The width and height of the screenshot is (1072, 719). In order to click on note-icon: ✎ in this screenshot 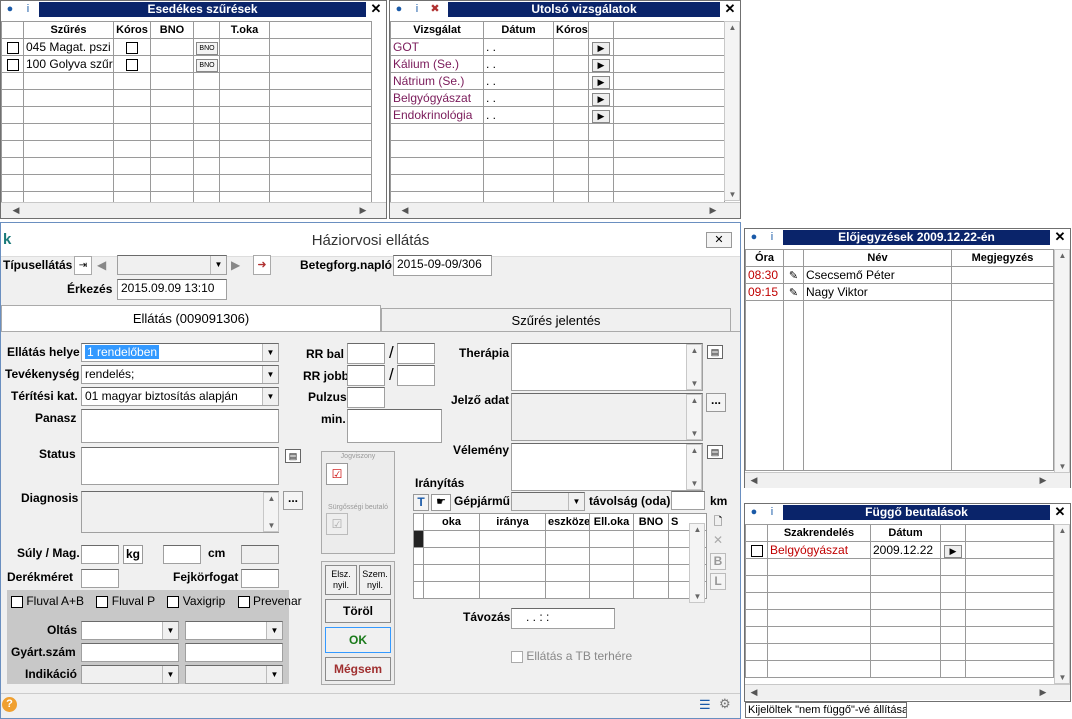, I will do `click(793, 292)`.